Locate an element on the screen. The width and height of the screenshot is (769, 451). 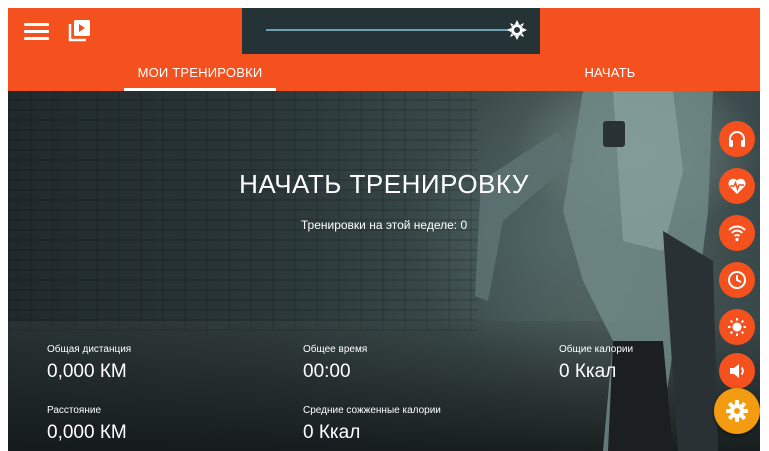
brightness-slider-track is located at coordinates (393, 30).